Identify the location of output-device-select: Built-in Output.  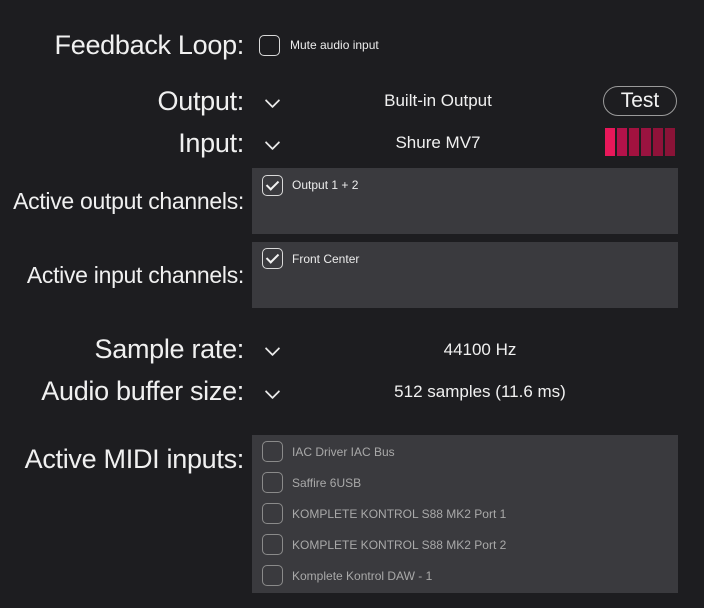
(438, 101).